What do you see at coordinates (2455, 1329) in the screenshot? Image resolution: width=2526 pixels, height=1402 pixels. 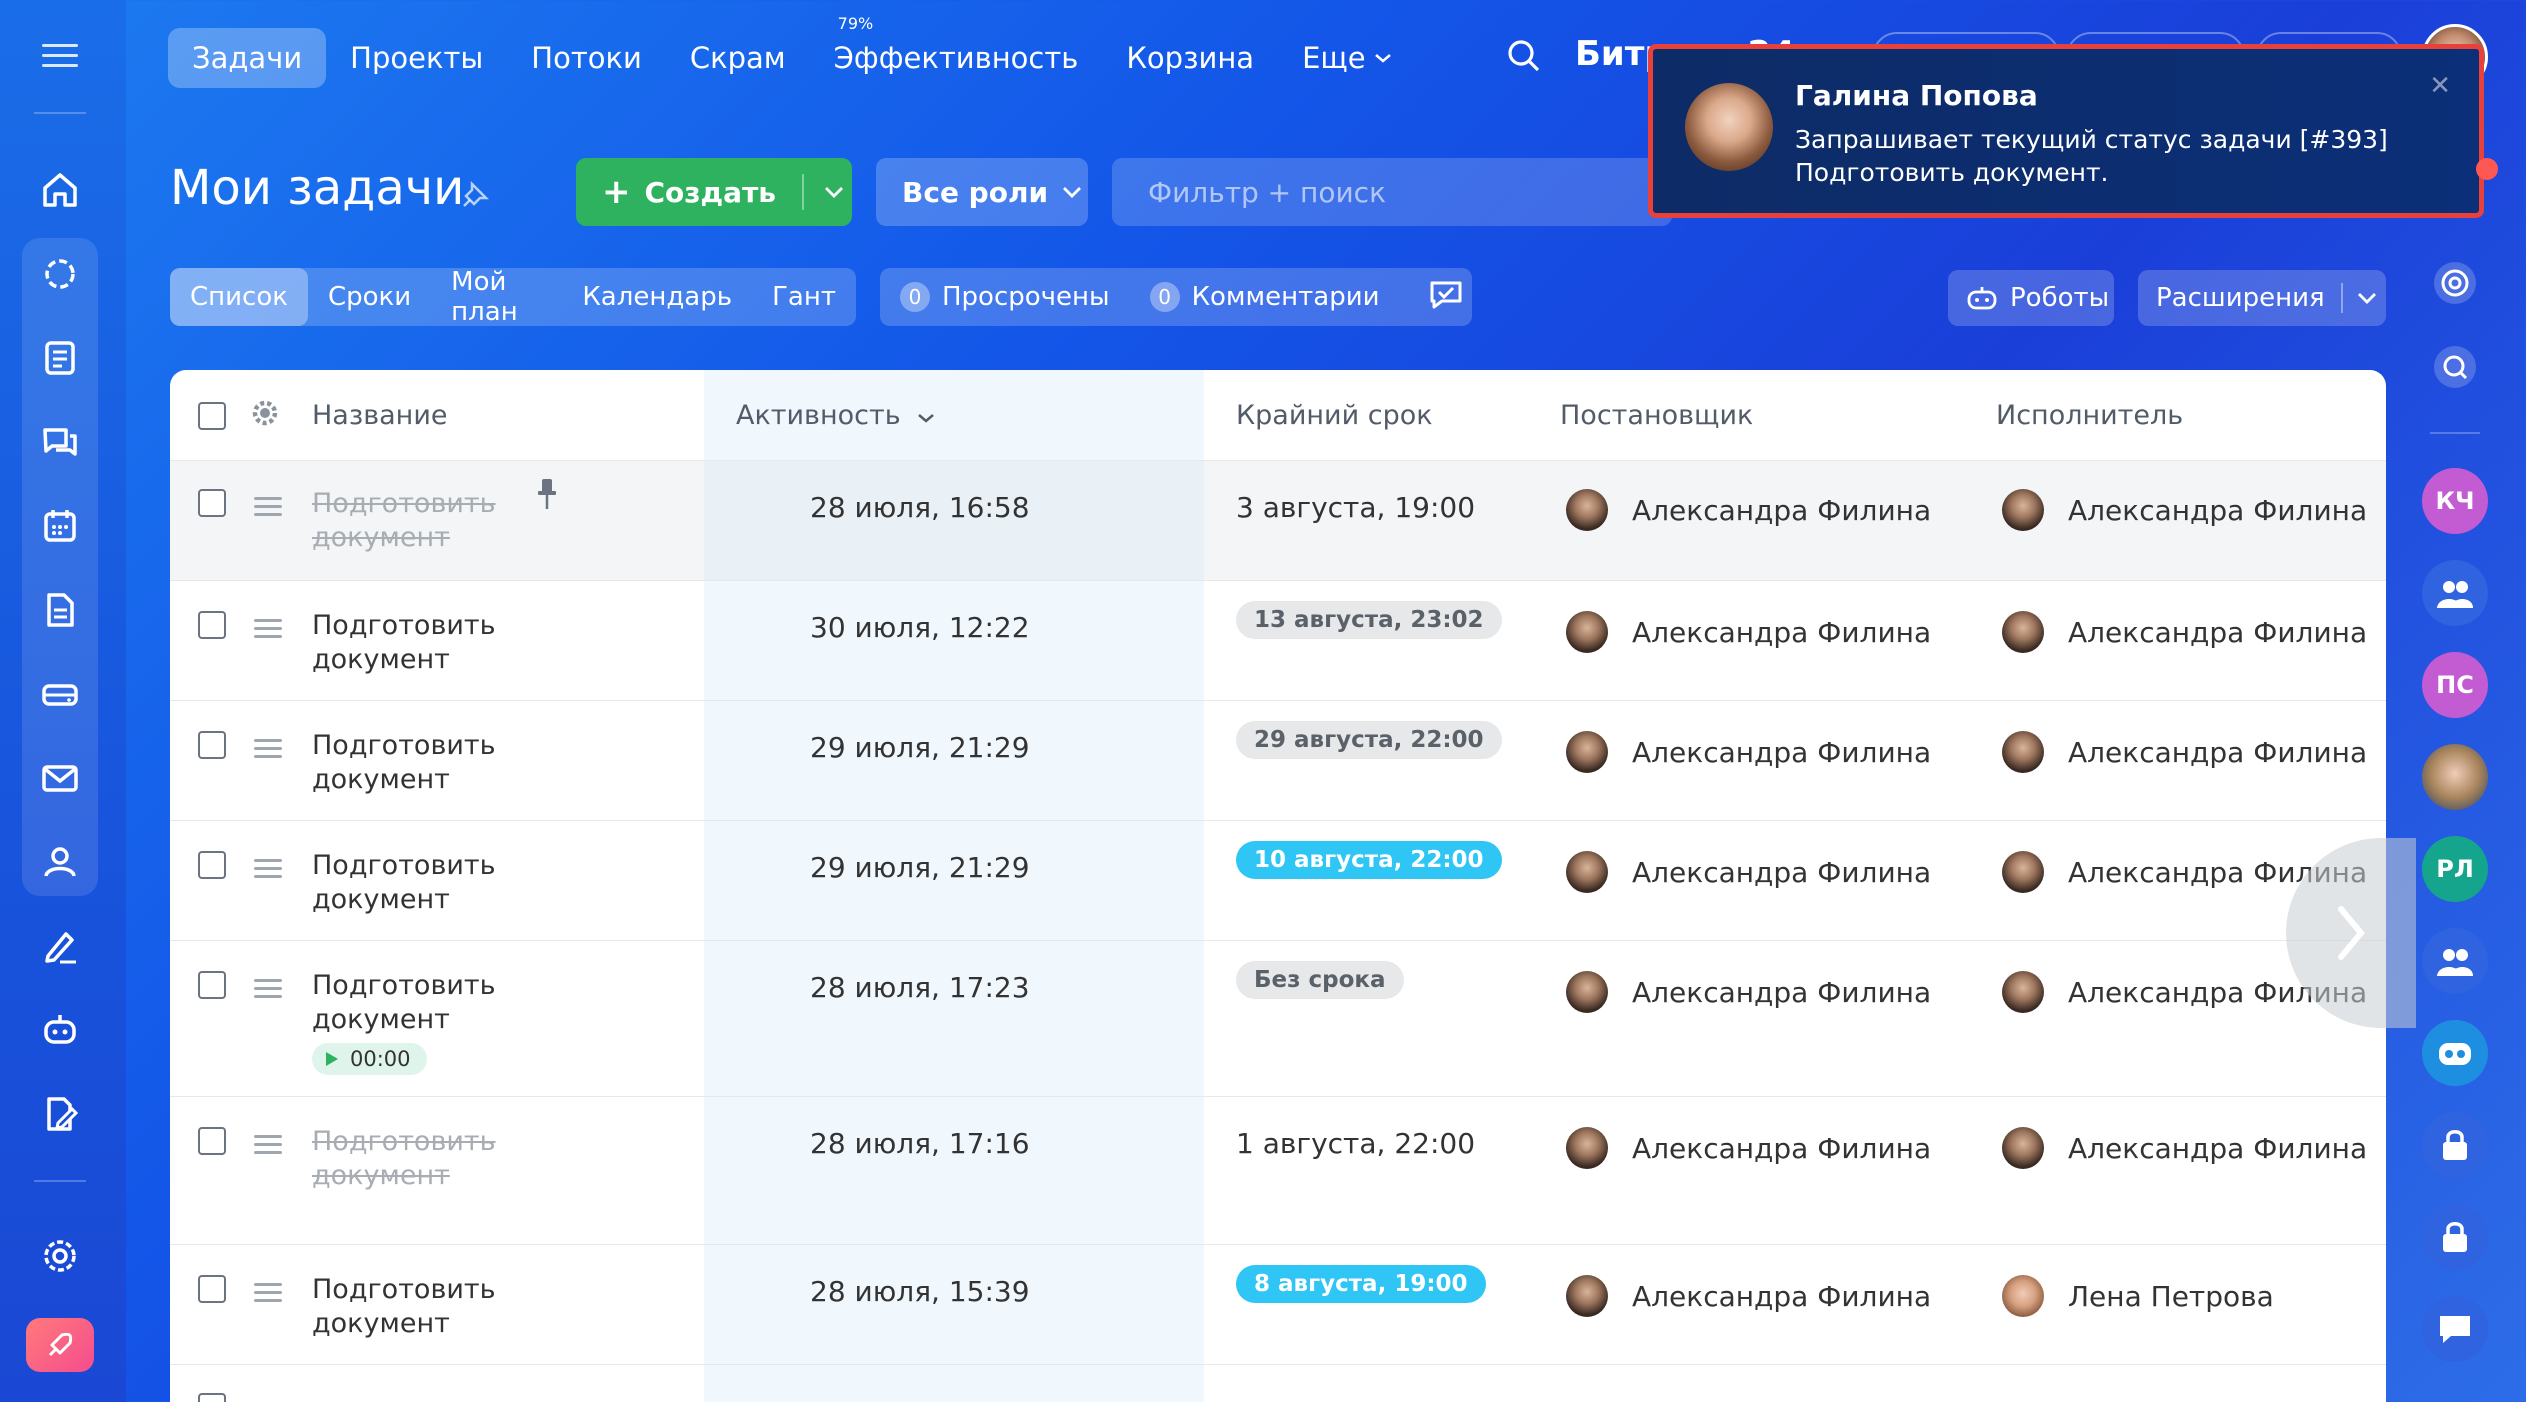 I see `message-icon` at bounding box center [2455, 1329].